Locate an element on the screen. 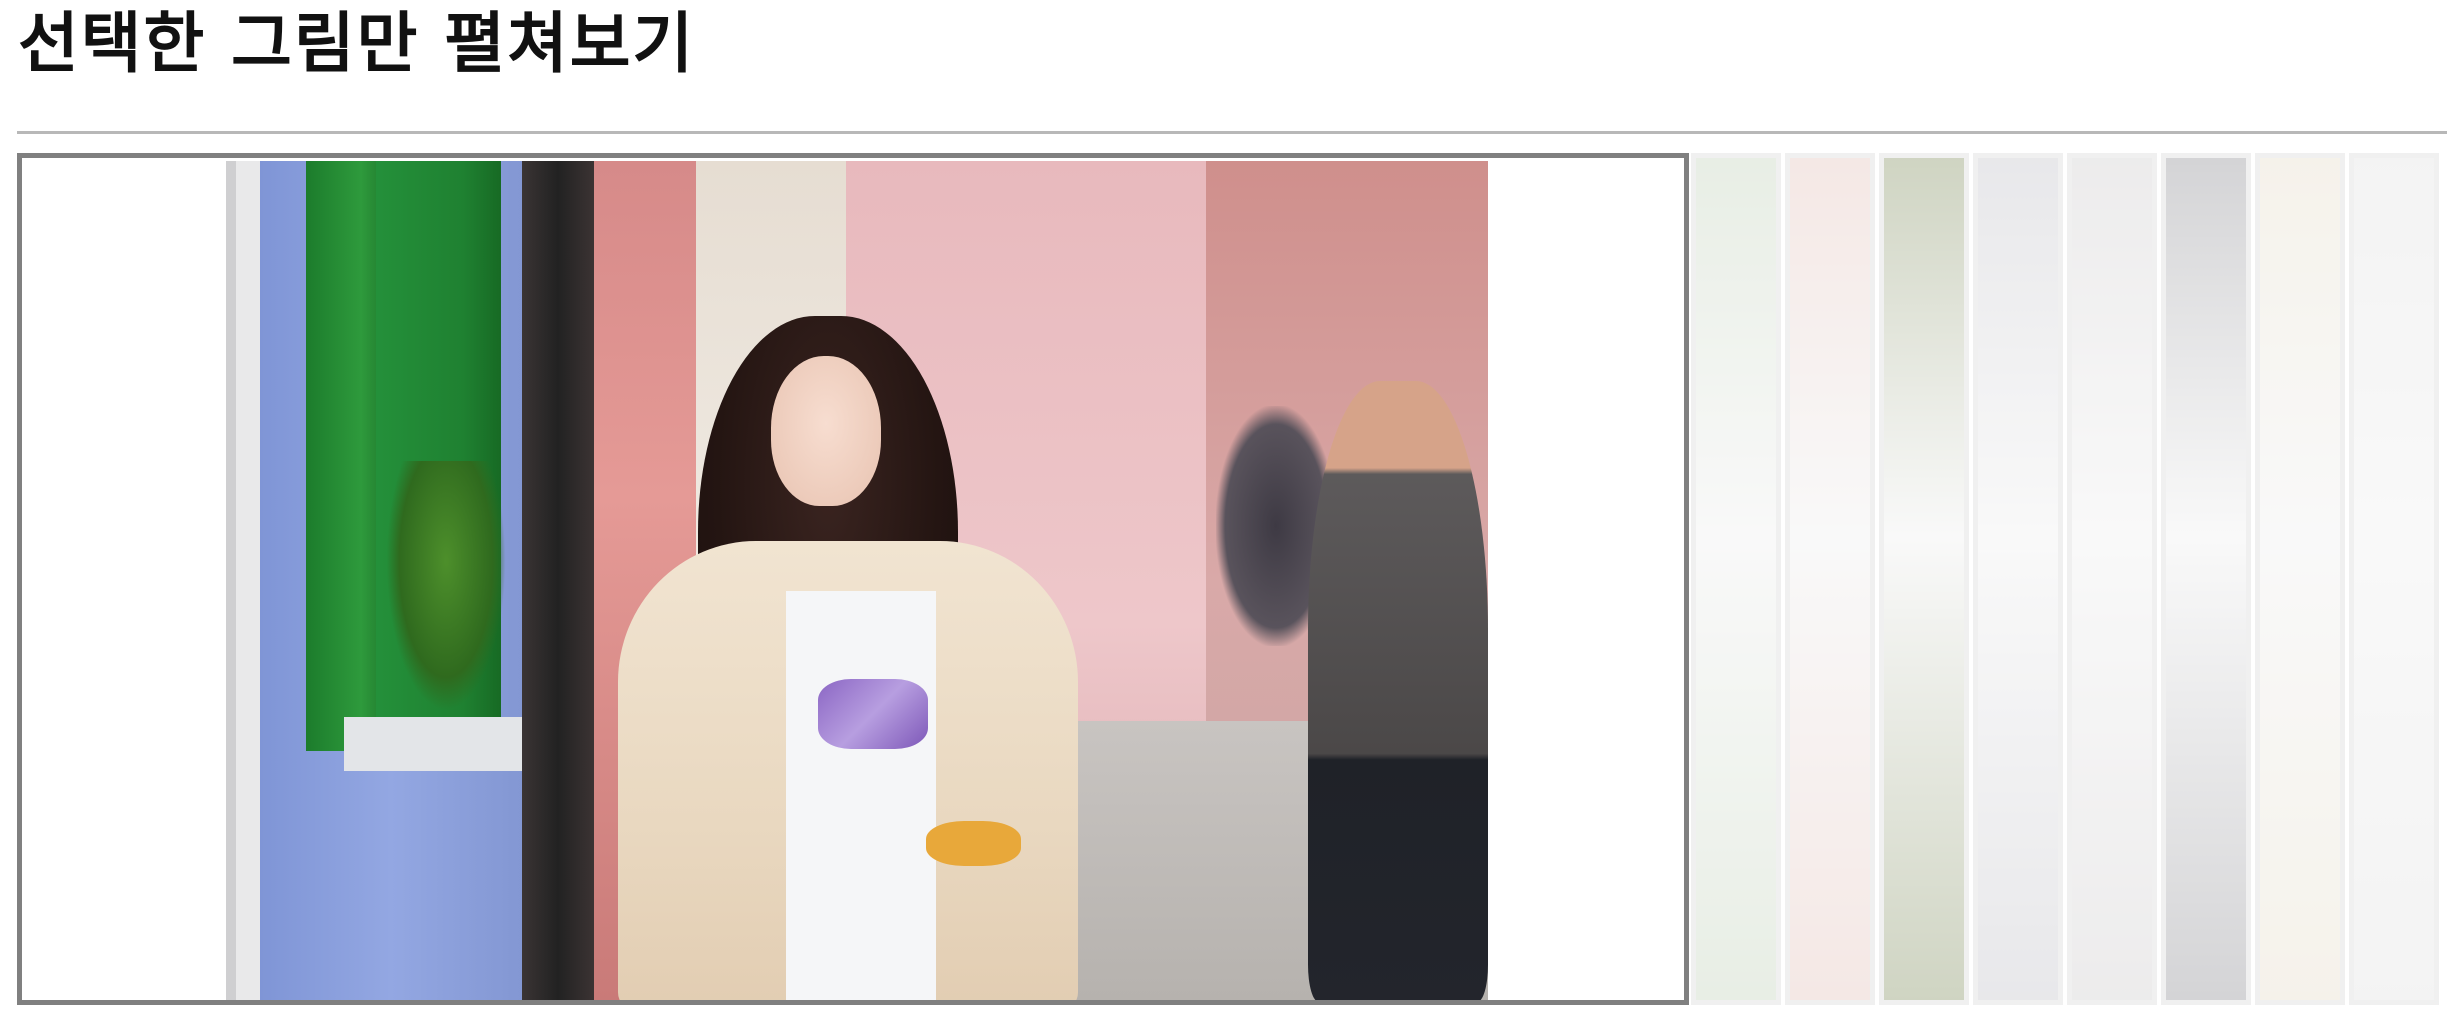 The width and height of the screenshot is (2456, 1013). photo-window-sill is located at coordinates (440, 744).